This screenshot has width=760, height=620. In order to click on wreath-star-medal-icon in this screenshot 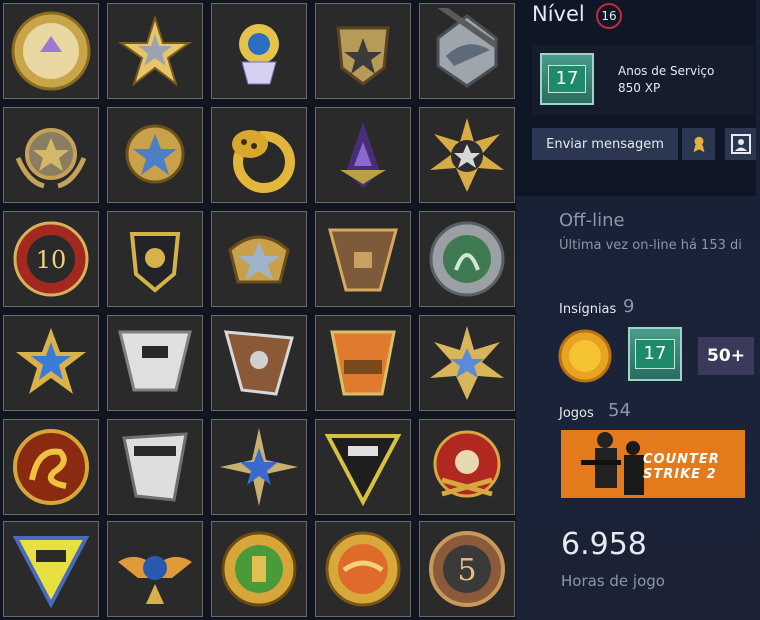, I will do `click(51, 158)`.